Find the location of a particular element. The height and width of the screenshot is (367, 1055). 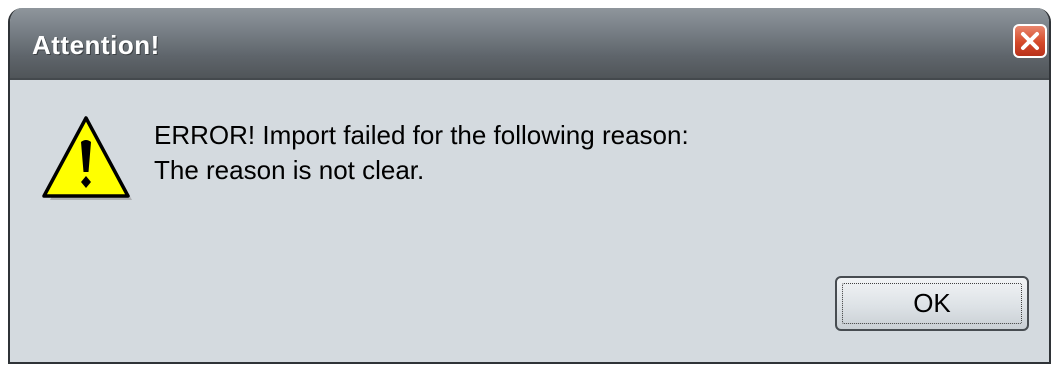

message-line-2: The reason is not clear. is located at coordinates (289, 170).